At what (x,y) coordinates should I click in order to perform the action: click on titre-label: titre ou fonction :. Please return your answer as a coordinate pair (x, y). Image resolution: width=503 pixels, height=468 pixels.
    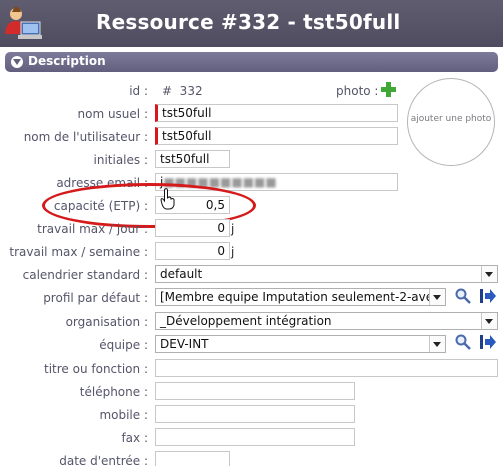
    Looking at the image, I should click on (96, 369).